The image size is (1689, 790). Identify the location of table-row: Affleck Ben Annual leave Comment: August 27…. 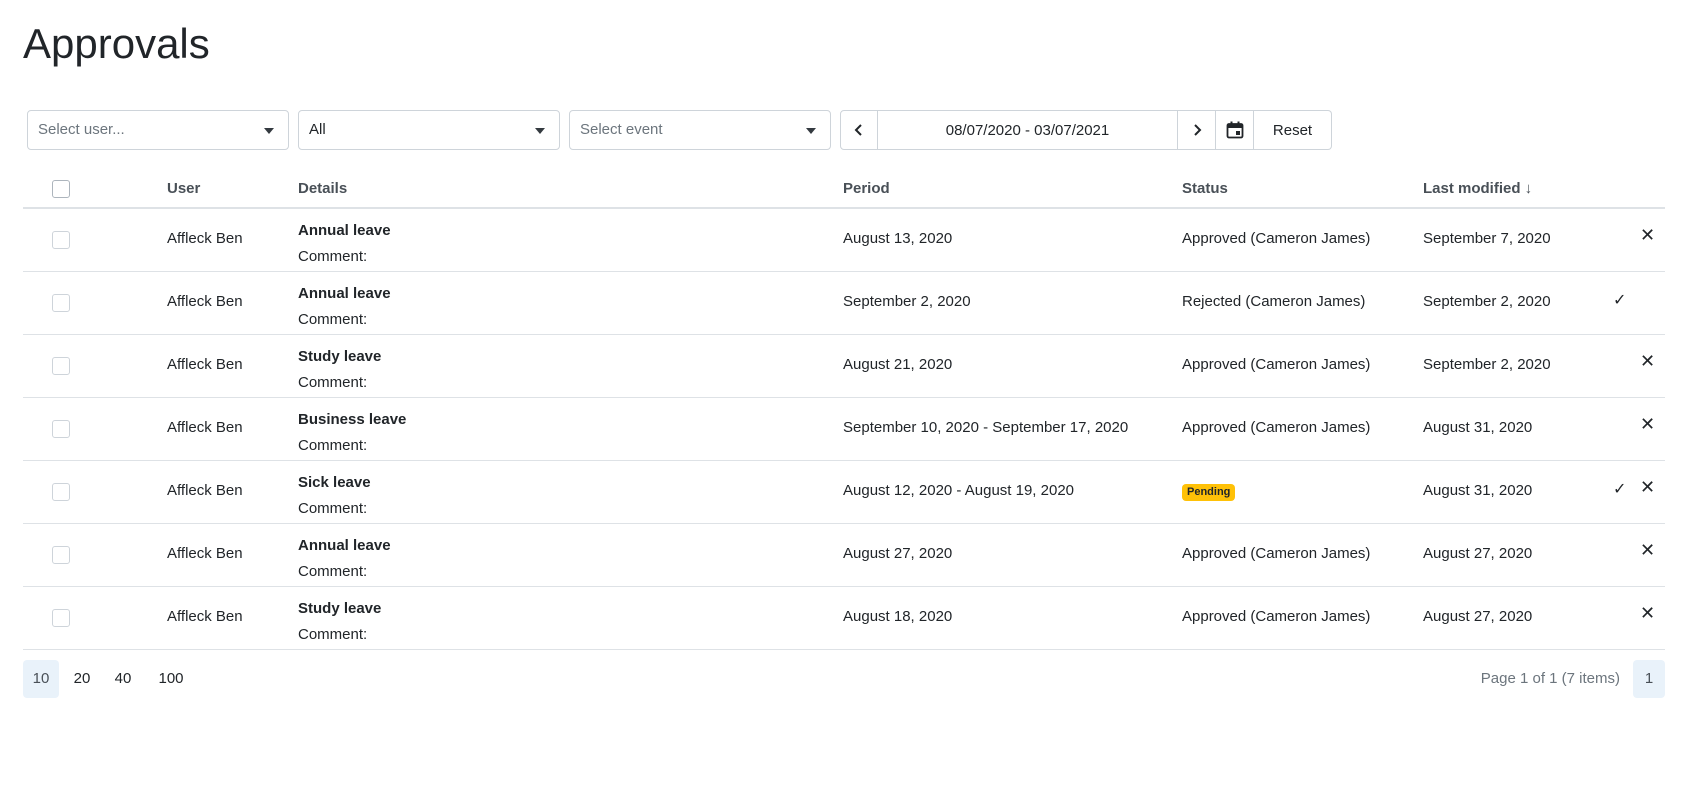
(844, 555).